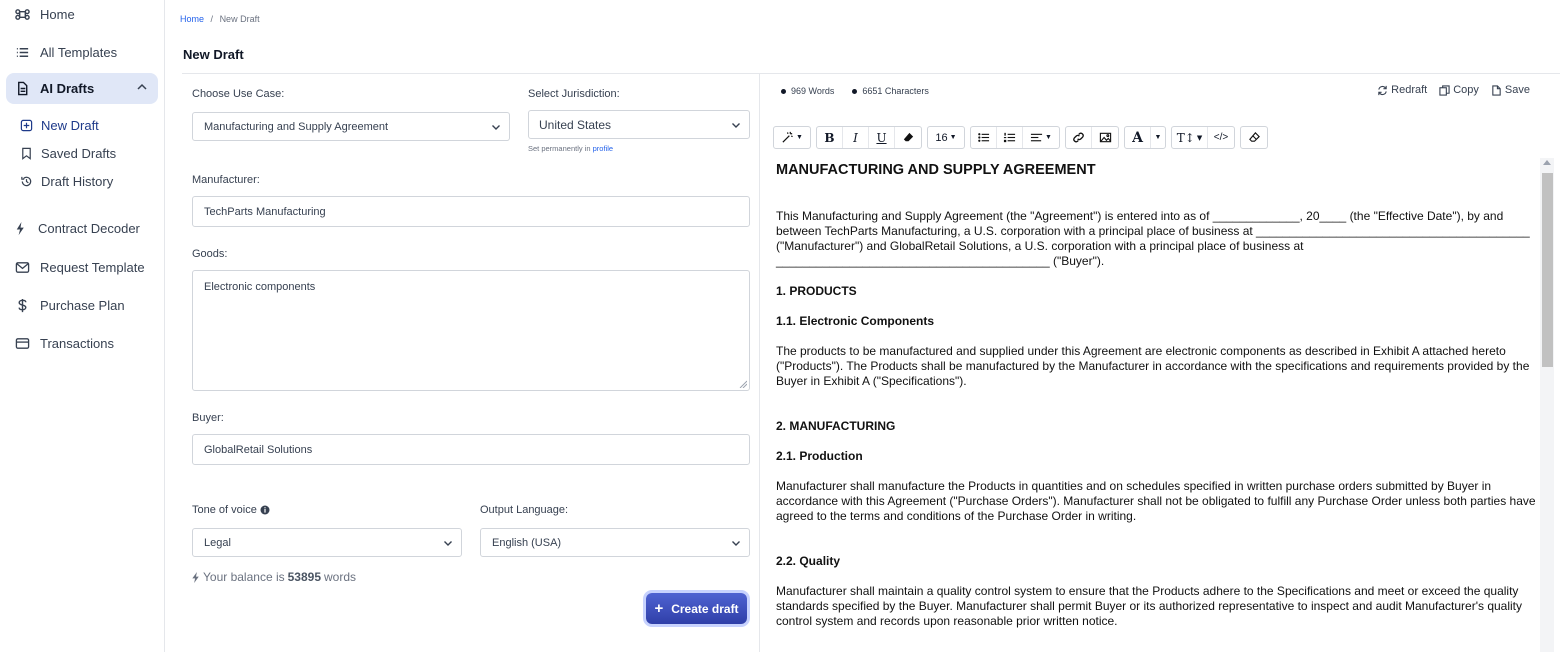 Image resolution: width=1562 pixels, height=652 pixels. I want to click on nav-request-template: Request Template, so click(96, 267).